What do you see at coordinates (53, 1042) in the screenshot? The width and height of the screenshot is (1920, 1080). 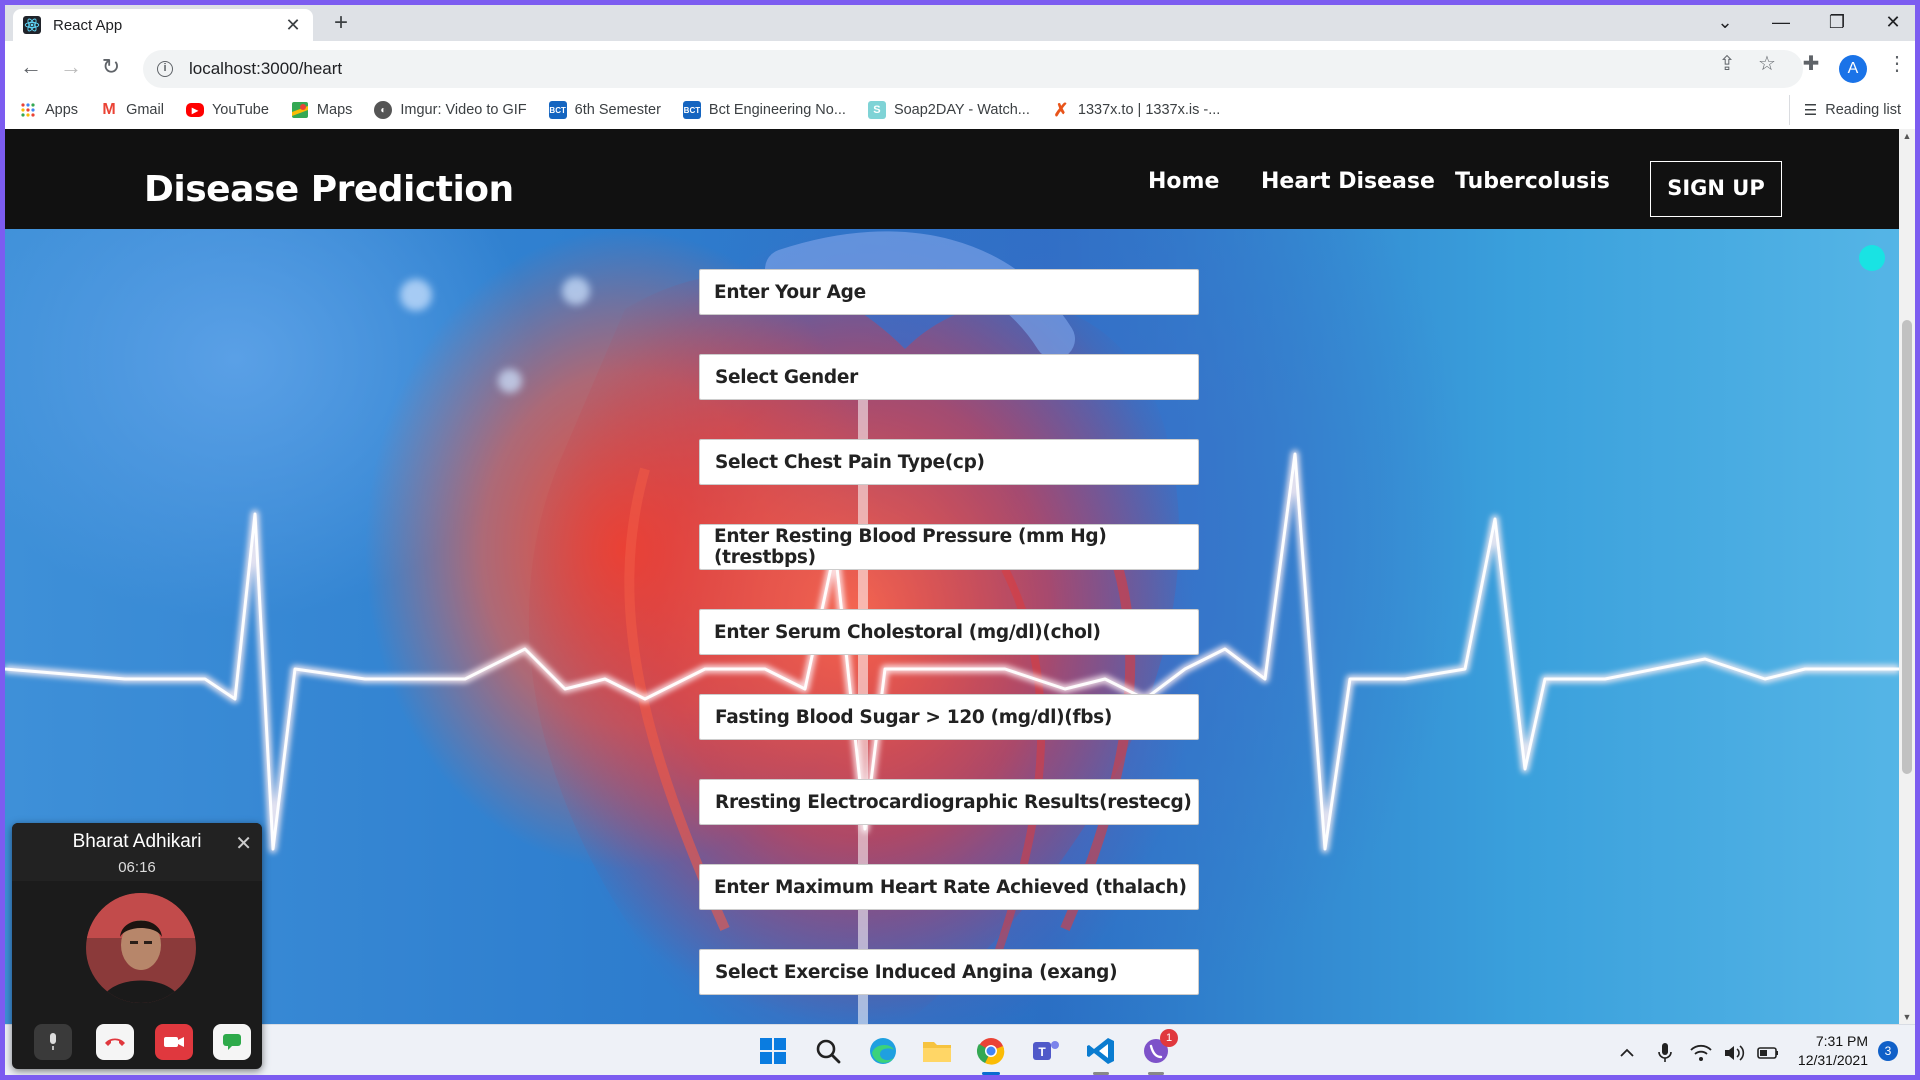 I see `mute-microphone-button` at bounding box center [53, 1042].